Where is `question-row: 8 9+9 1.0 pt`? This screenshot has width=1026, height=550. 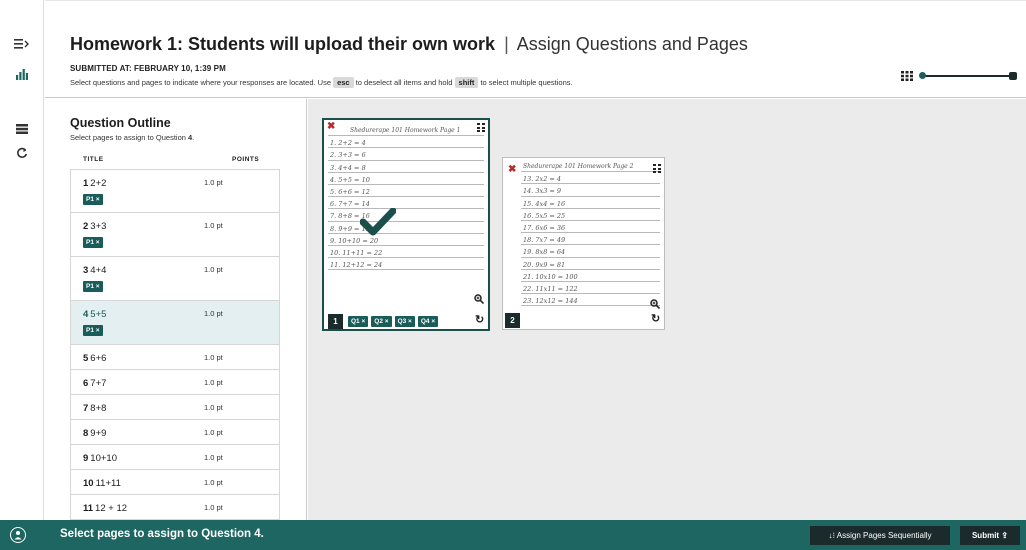 question-row: 8 9+9 1.0 pt is located at coordinates (175, 432).